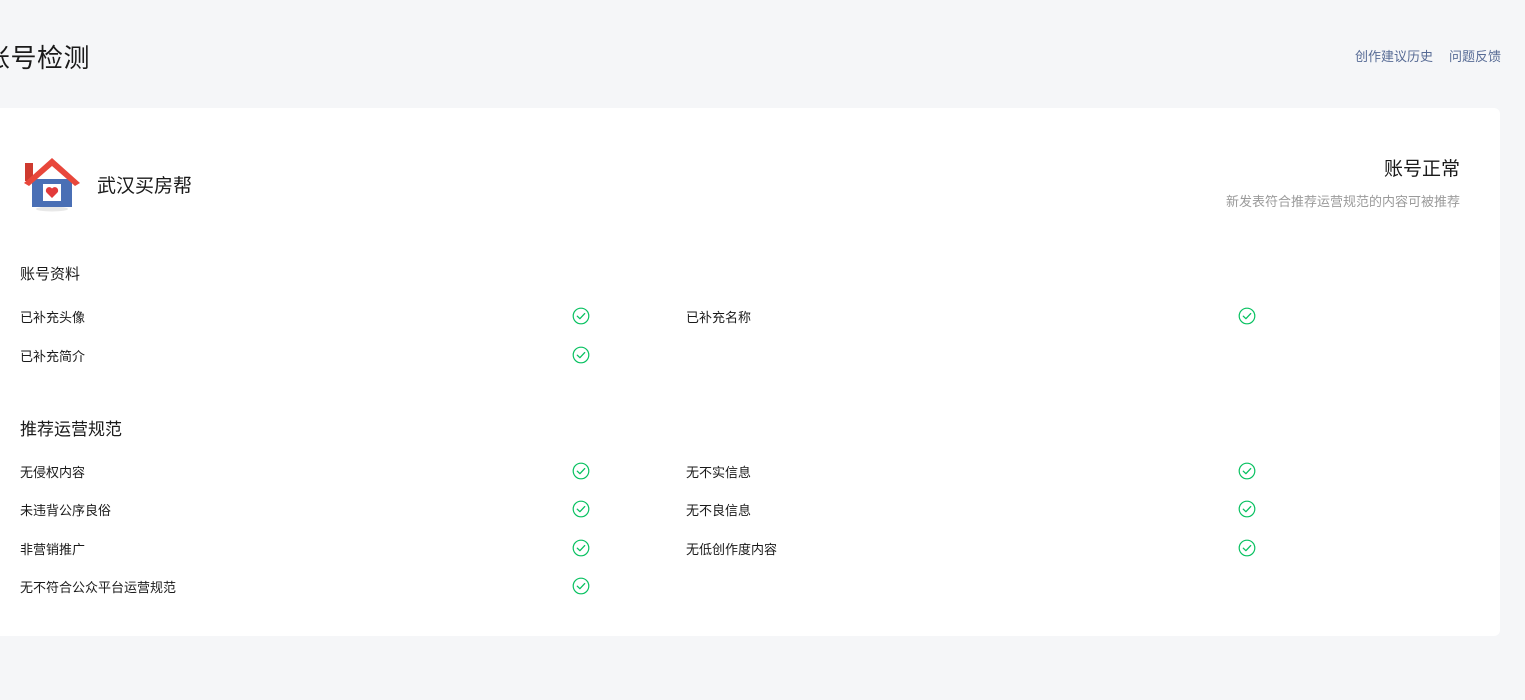  What do you see at coordinates (305, 471) in the screenshot?
I see `check-item: 无侵权内容` at bounding box center [305, 471].